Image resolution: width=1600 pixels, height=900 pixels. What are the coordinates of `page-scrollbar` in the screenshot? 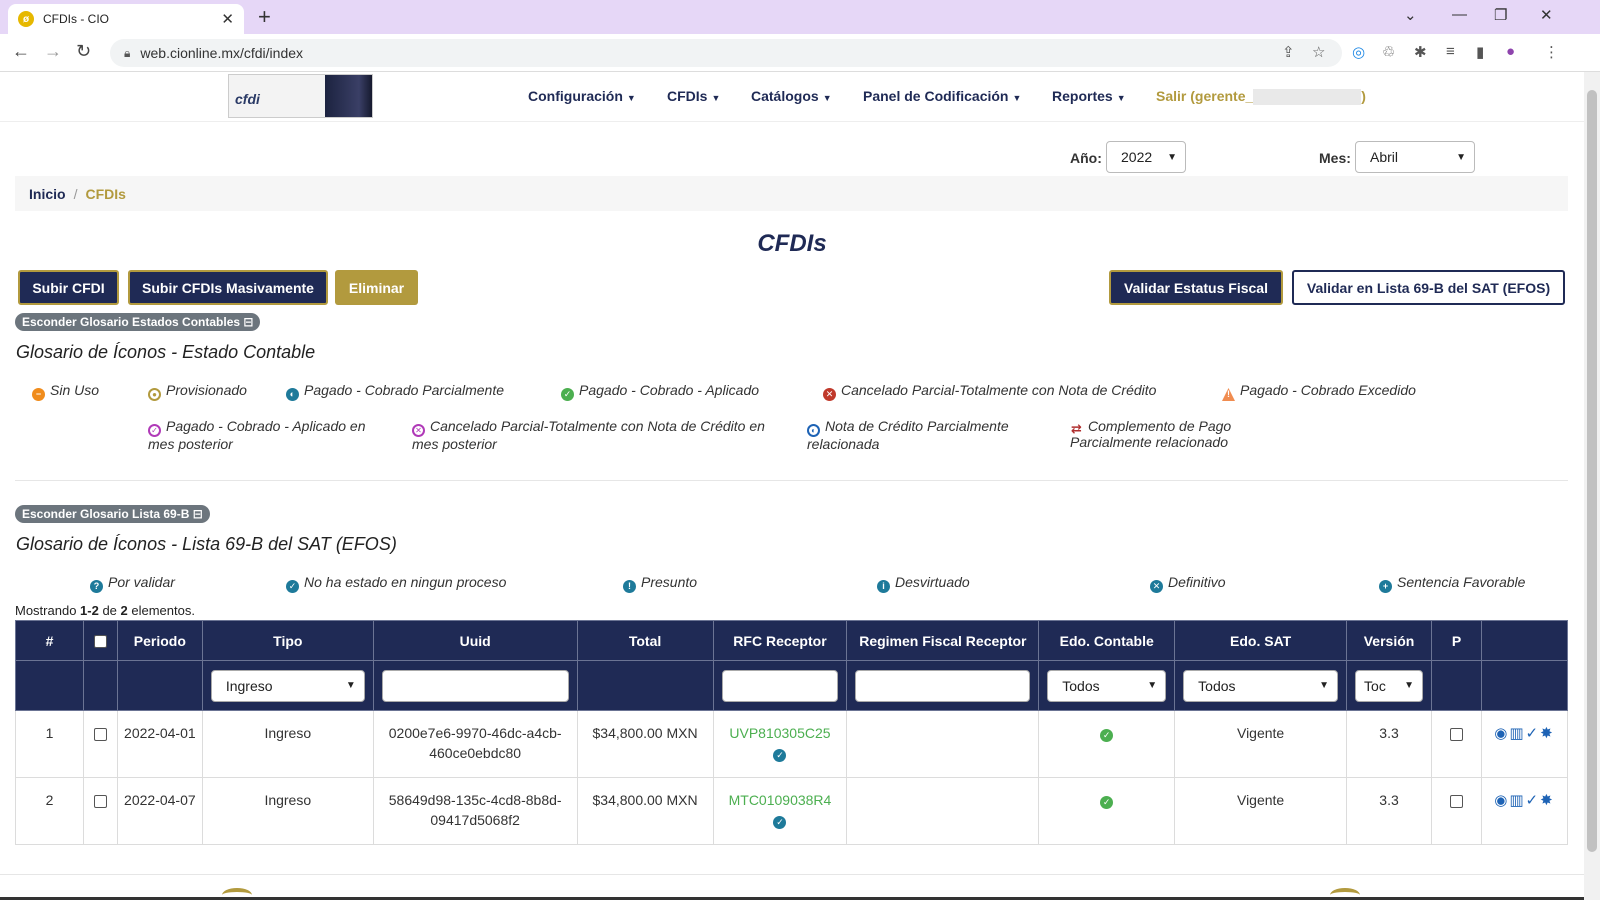 It's located at (1592, 486).